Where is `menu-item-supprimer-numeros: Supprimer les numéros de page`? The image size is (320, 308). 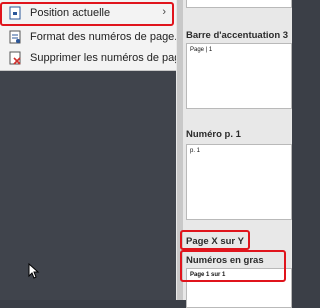
menu-item-supprimer-numeros: Supprimer les numéros de page is located at coordinates (93, 58).